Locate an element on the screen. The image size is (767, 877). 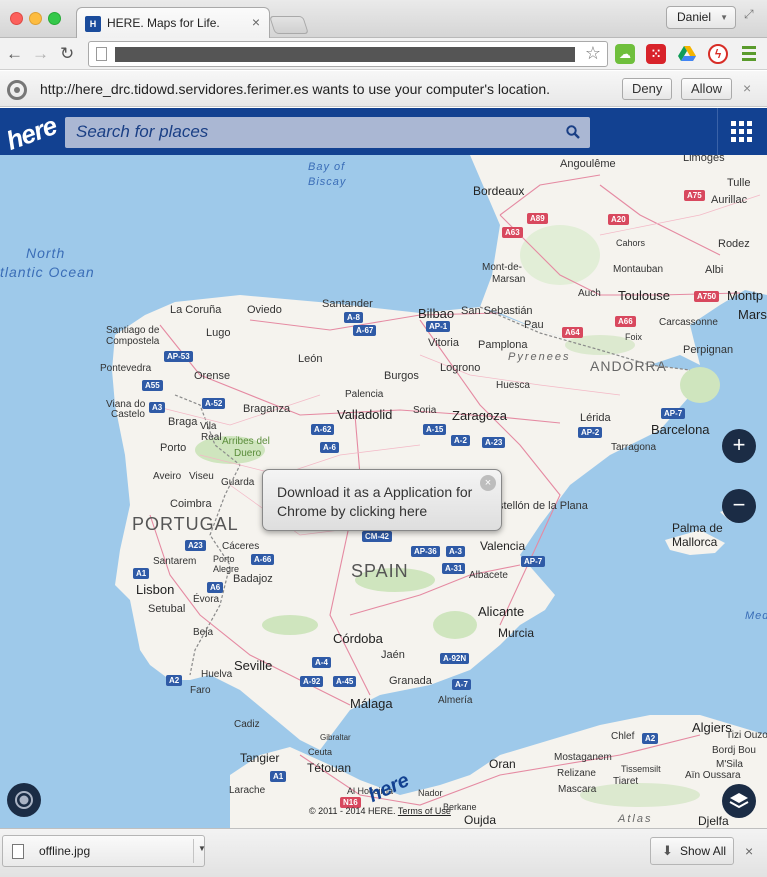
download-file-name: offline.jpg is located at coordinates (64, 851).